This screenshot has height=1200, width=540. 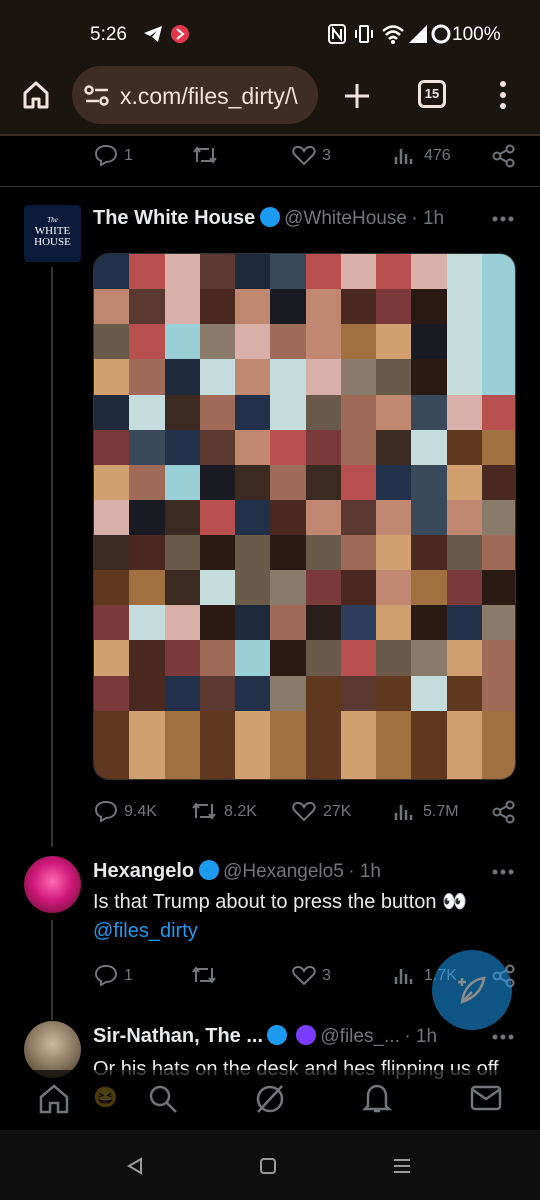 I want to click on author-handle: @Hexangelo5, so click(x=283, y=871).